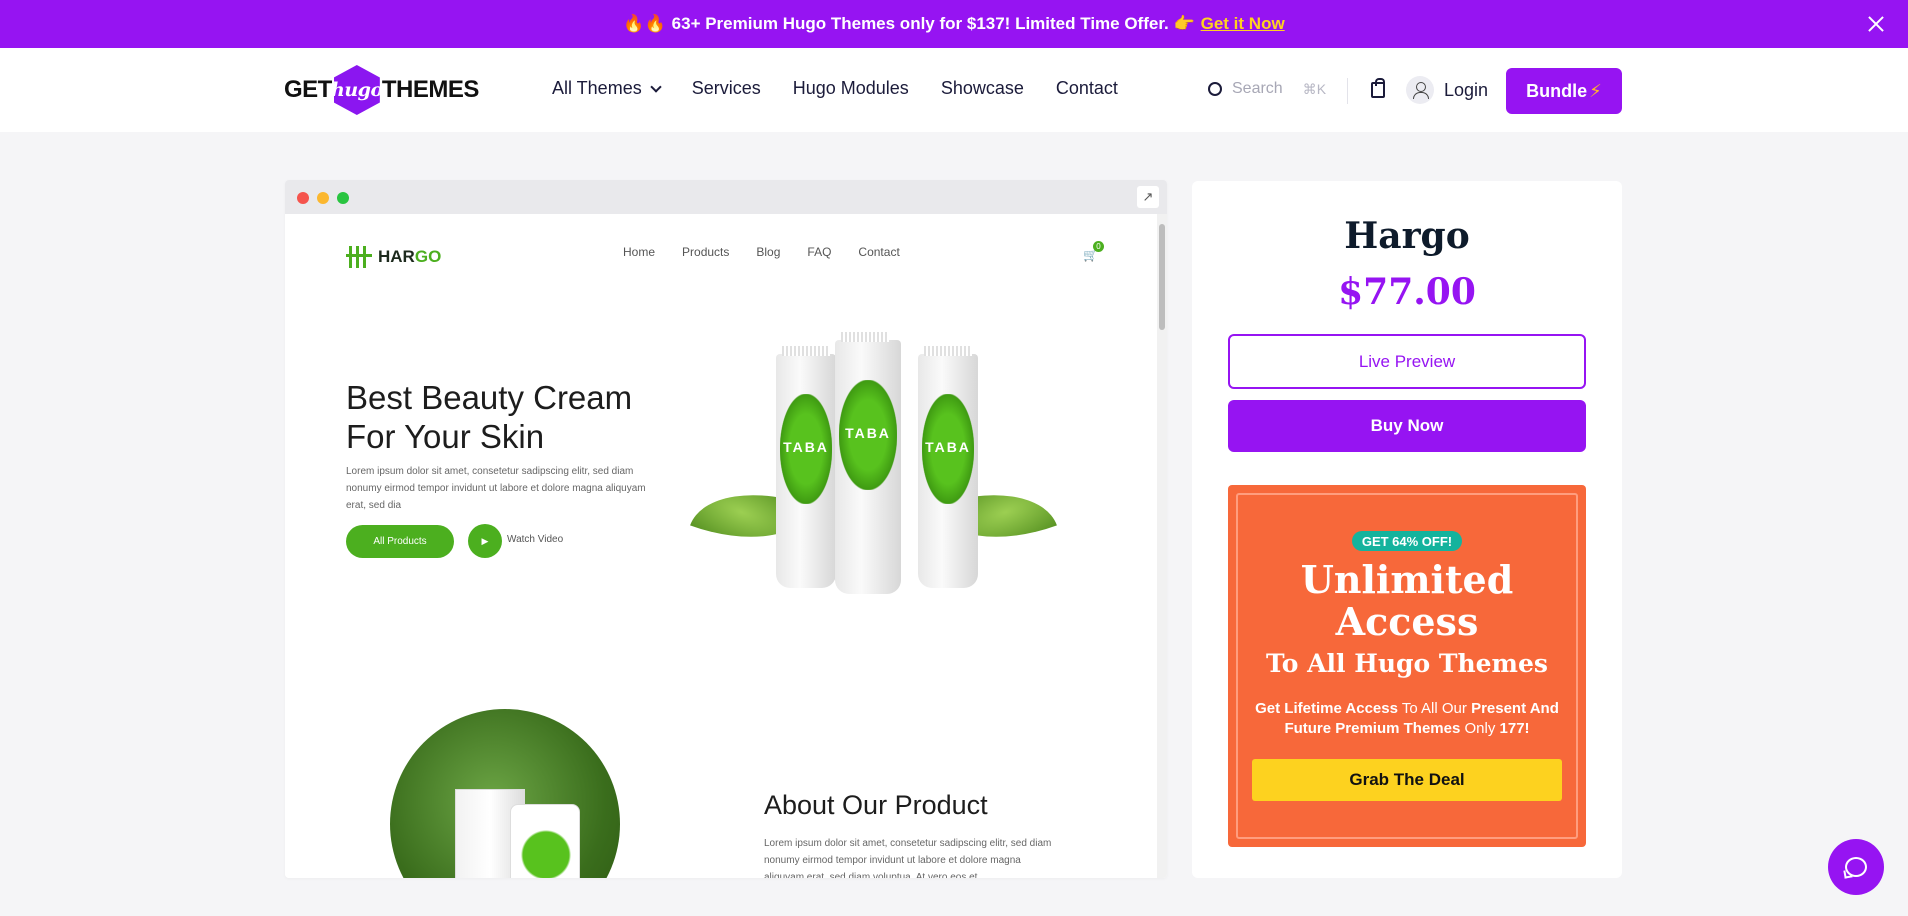 The width and height of the screenshot is (1908, 916). Describe the element at coordinates (1407, 361) in the screenshot. I see `live-preview-button: Live Preview` at that location.